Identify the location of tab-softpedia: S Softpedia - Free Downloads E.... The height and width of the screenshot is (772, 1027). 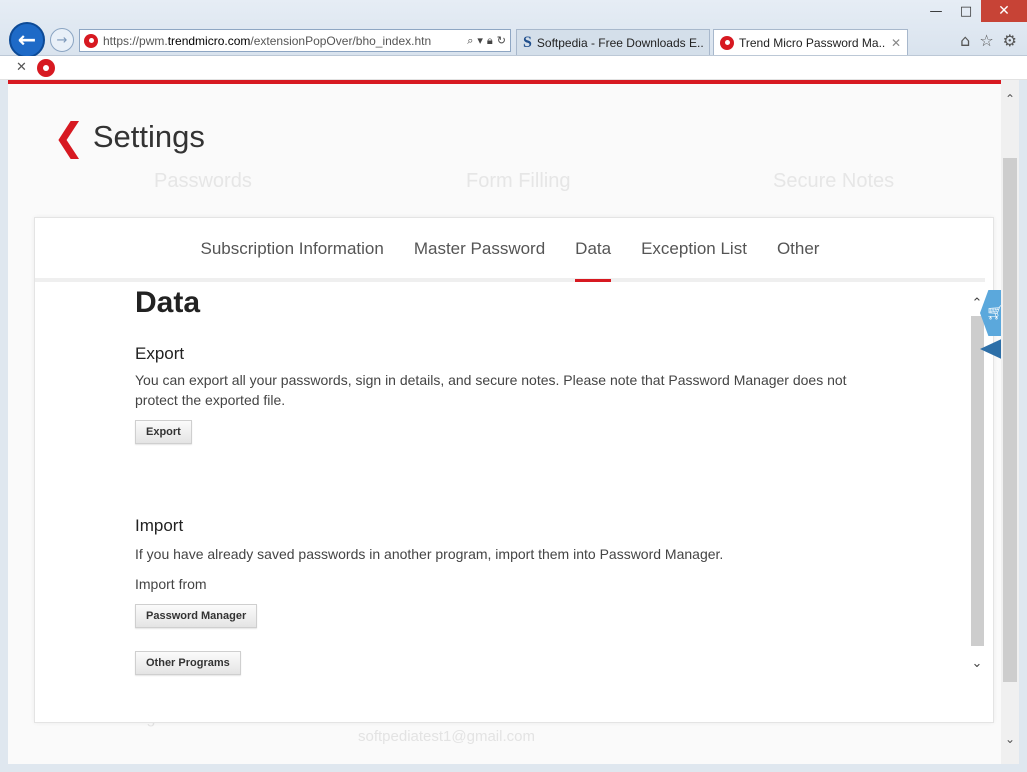
(613, 42).